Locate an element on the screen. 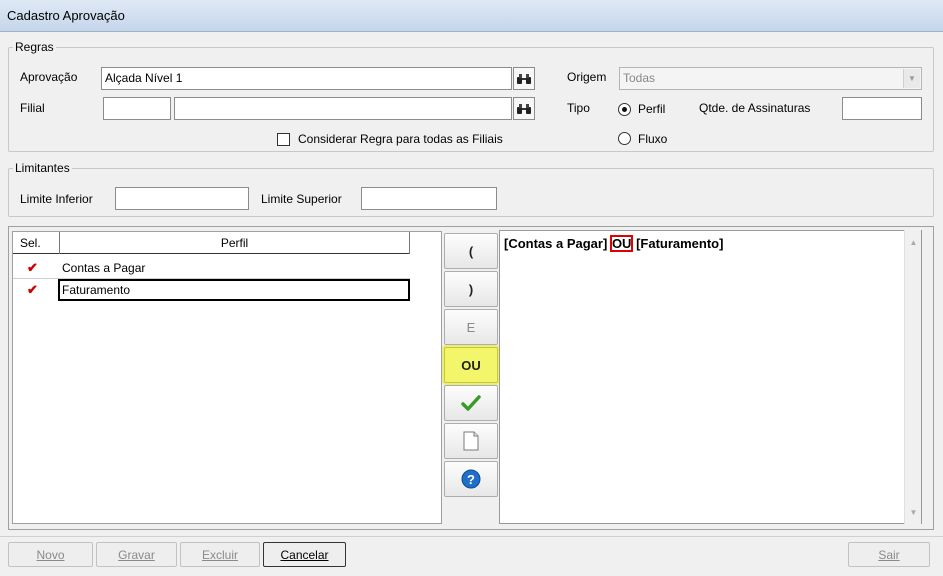 The image size is (943, 576). novo-label: Novo is located at coordinates (50, 554).